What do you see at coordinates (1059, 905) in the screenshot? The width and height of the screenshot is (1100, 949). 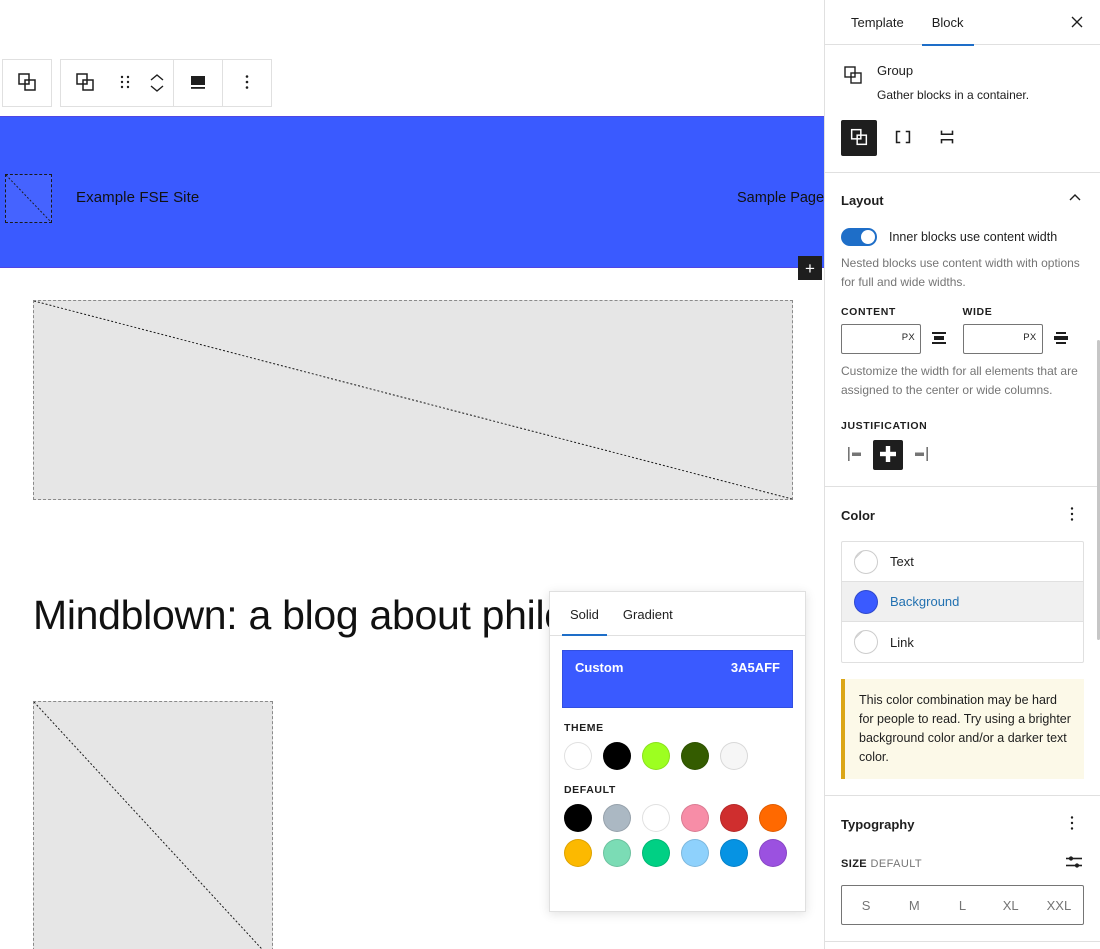 I see `font-size-xxl-button: XXL` at bounding box center [1059, 905].